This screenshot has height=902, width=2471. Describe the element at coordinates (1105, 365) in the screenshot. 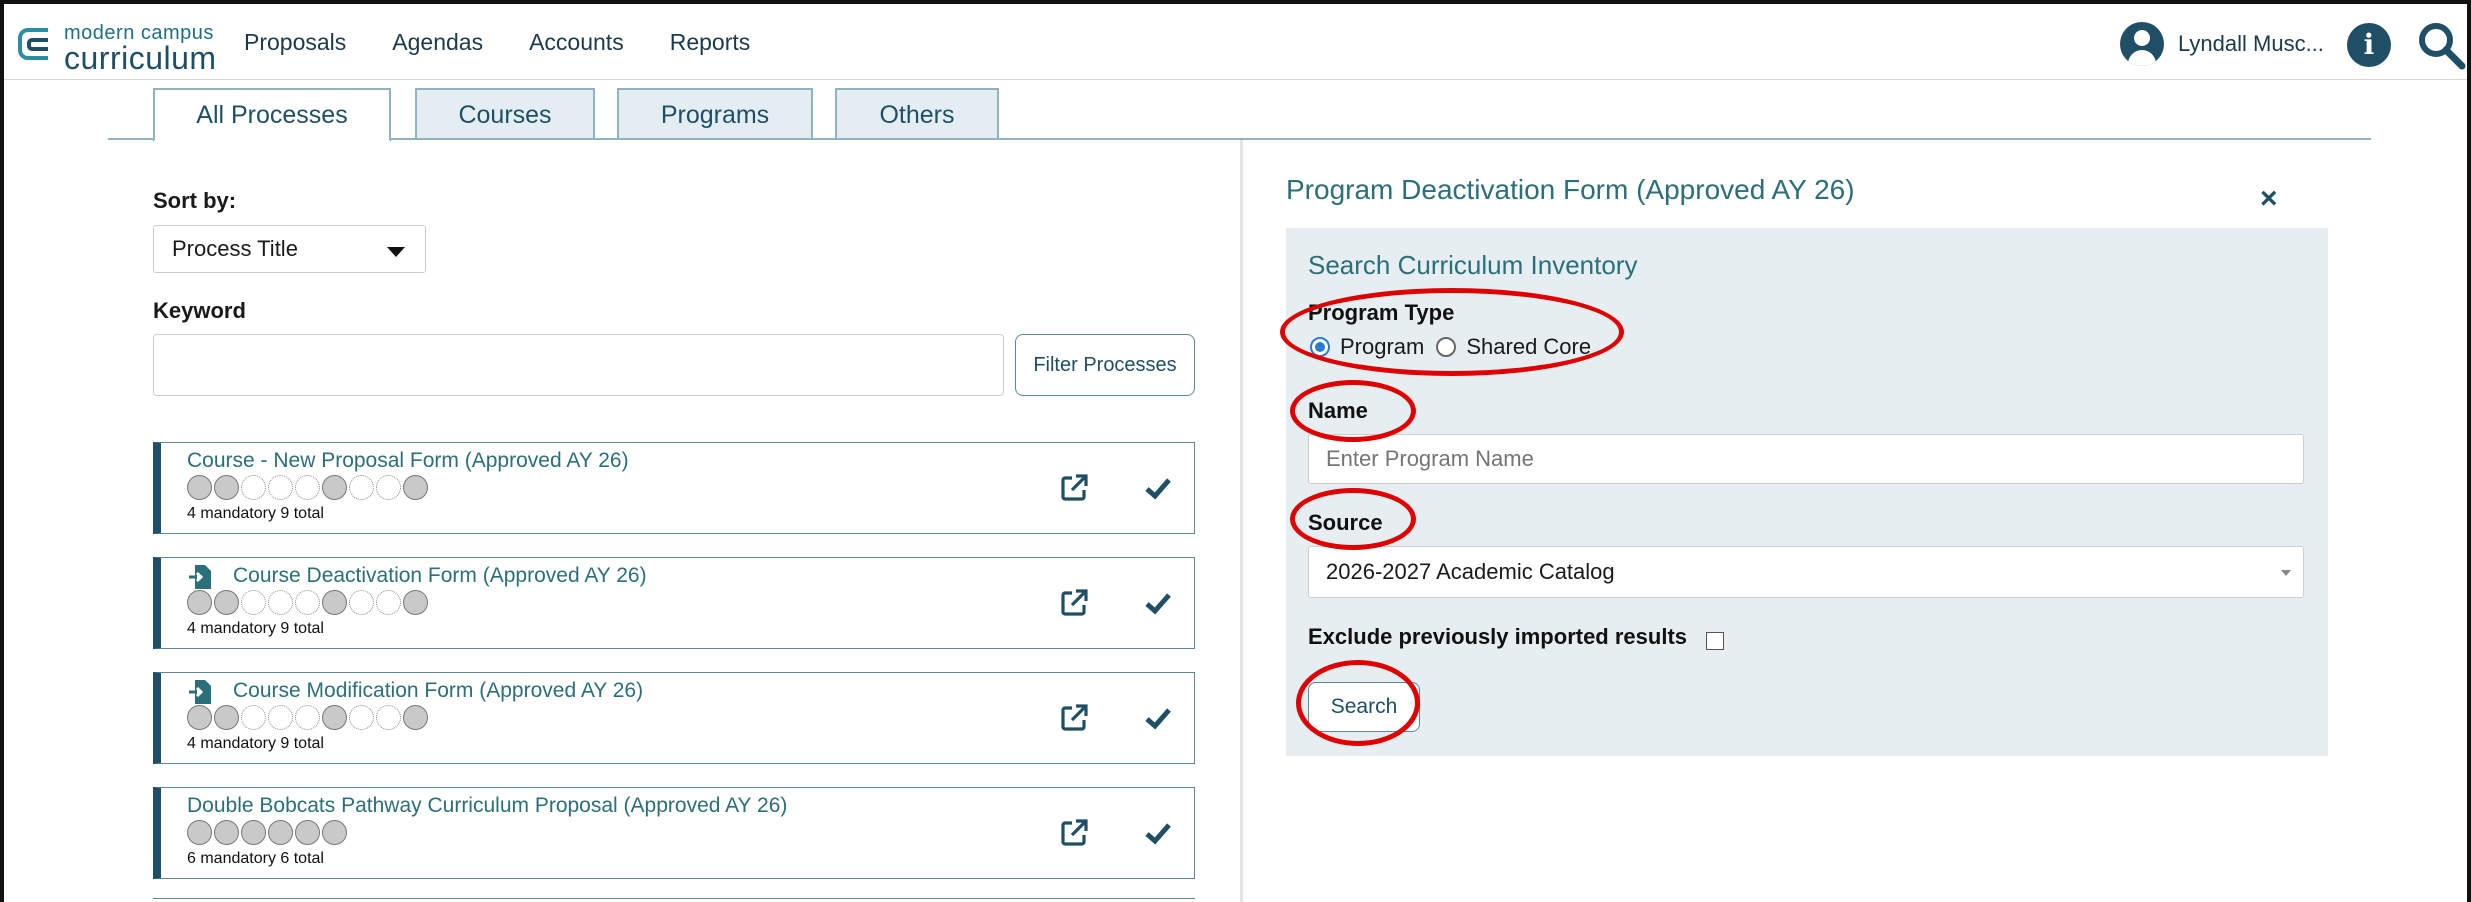

I see `filter-processes-button: Filter Processes` at that location.